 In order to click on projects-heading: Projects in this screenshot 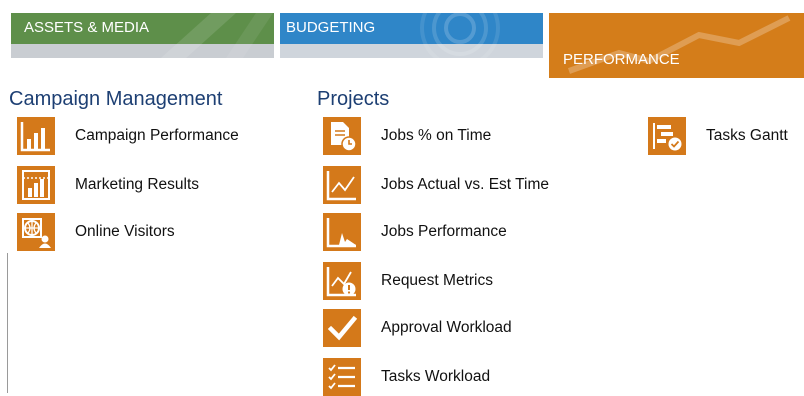, I will do `click(353, 99)`.